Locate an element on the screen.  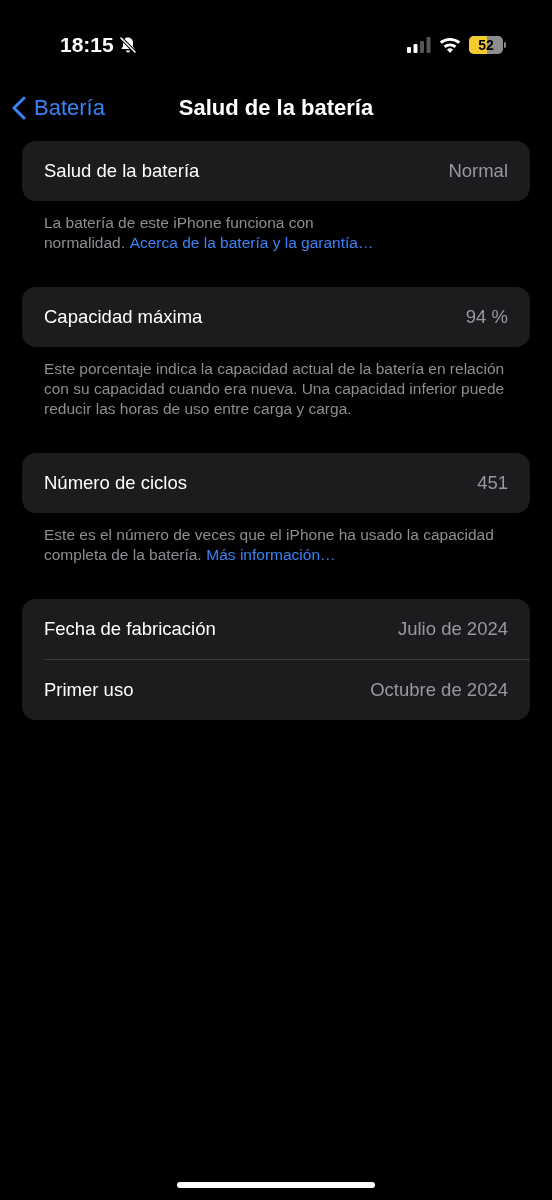
status-time: 18:15 is located at coordinates (87, 45).